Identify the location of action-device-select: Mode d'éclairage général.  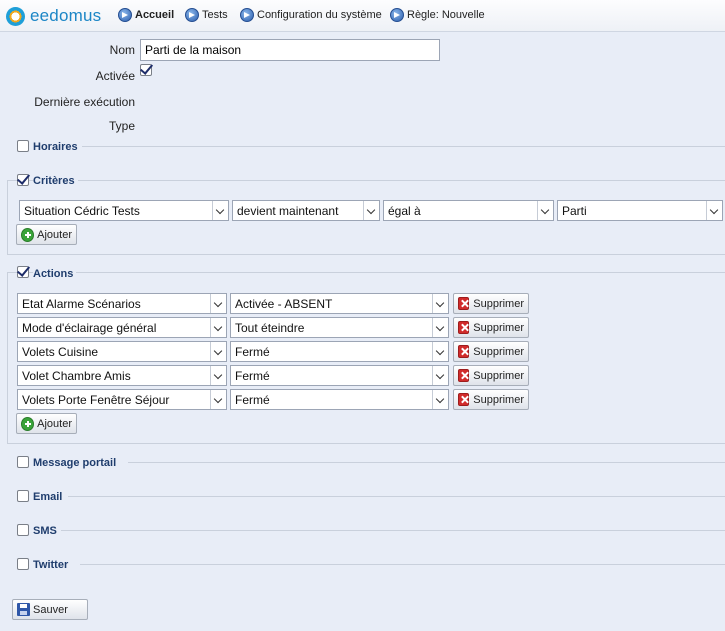
(122, 327).